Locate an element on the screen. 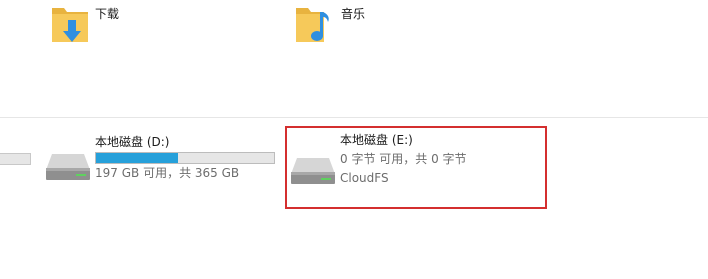 This screenshot has width=708, height=279. music-folder-icon is located at coordinates (316, 24).